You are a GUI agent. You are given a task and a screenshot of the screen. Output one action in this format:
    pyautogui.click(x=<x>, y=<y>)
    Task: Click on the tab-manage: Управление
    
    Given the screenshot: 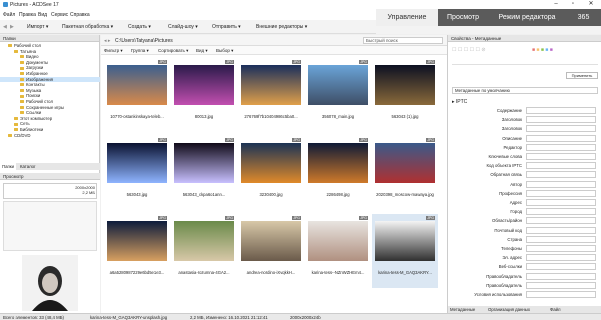 What is the action you would take?
    pyautogui.click(x=407, y=17)
    